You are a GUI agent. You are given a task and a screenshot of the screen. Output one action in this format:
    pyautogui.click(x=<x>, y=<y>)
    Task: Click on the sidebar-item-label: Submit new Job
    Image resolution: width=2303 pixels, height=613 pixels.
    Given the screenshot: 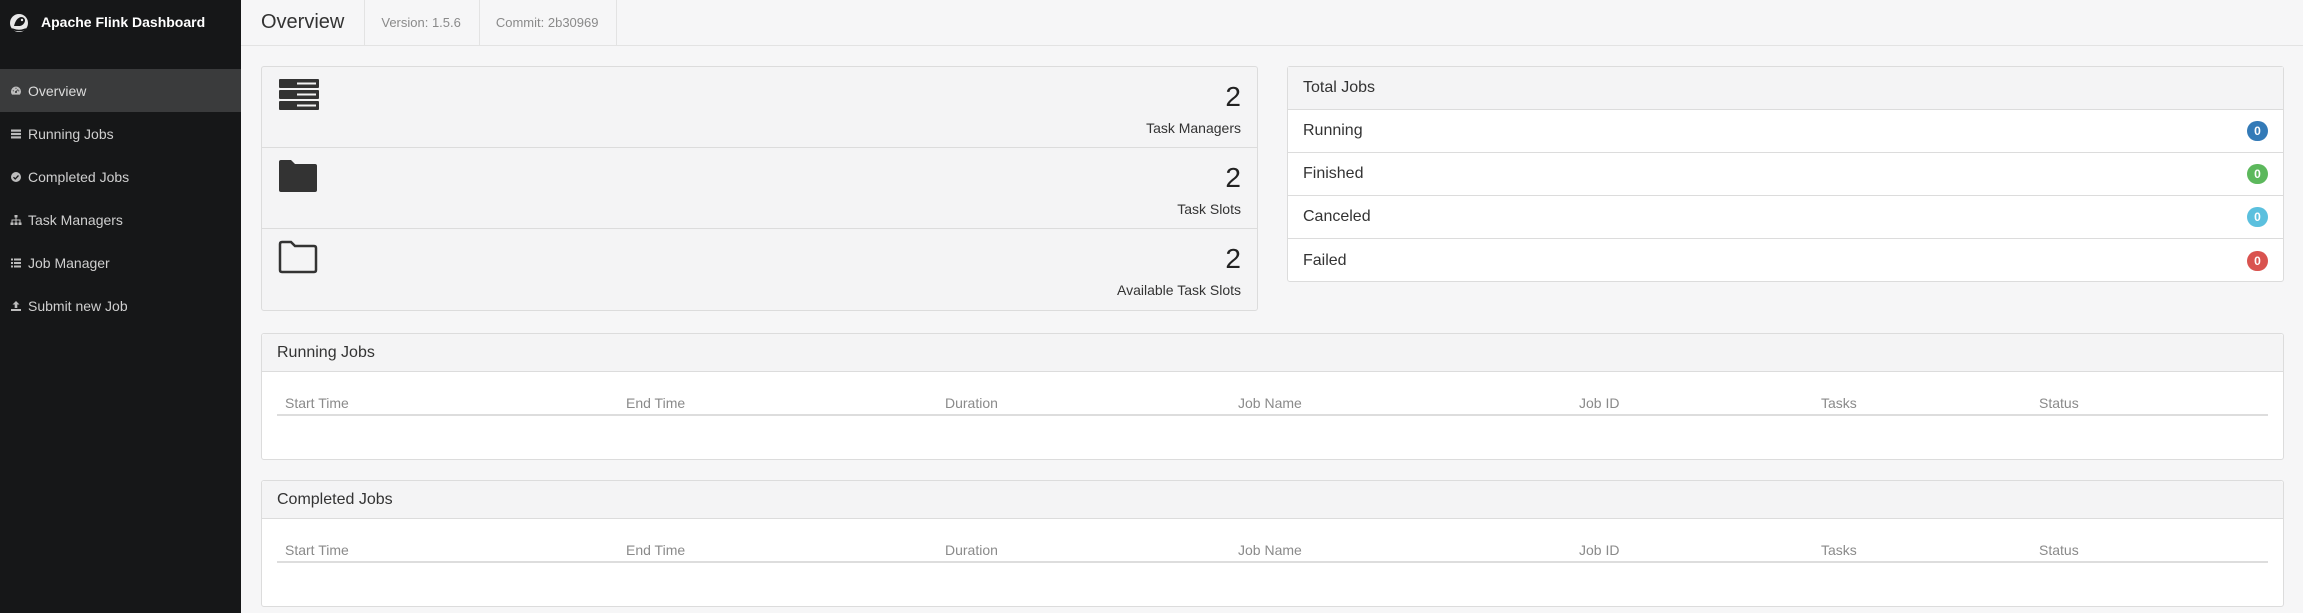 What is the action you would take?
    pyautogui.click(x=78, y=305)
    